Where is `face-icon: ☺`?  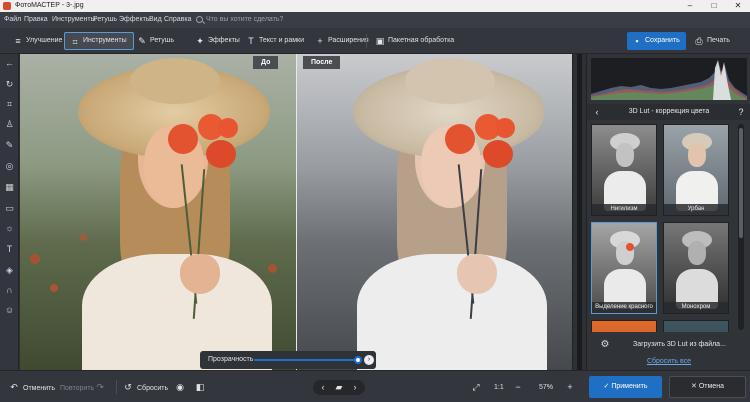 face-icon: ☺ is located at coordinates (9, 310).